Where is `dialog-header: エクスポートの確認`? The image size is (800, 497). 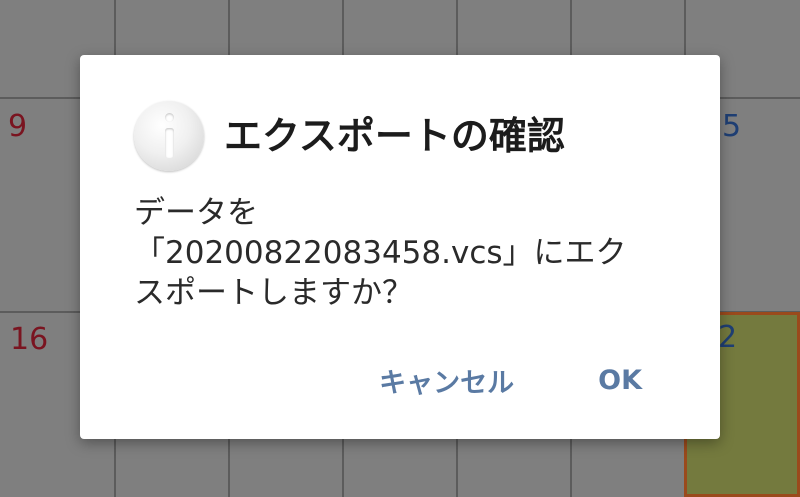
dialog-header: エクスポートの確認 is located at coordinates (349, 136).